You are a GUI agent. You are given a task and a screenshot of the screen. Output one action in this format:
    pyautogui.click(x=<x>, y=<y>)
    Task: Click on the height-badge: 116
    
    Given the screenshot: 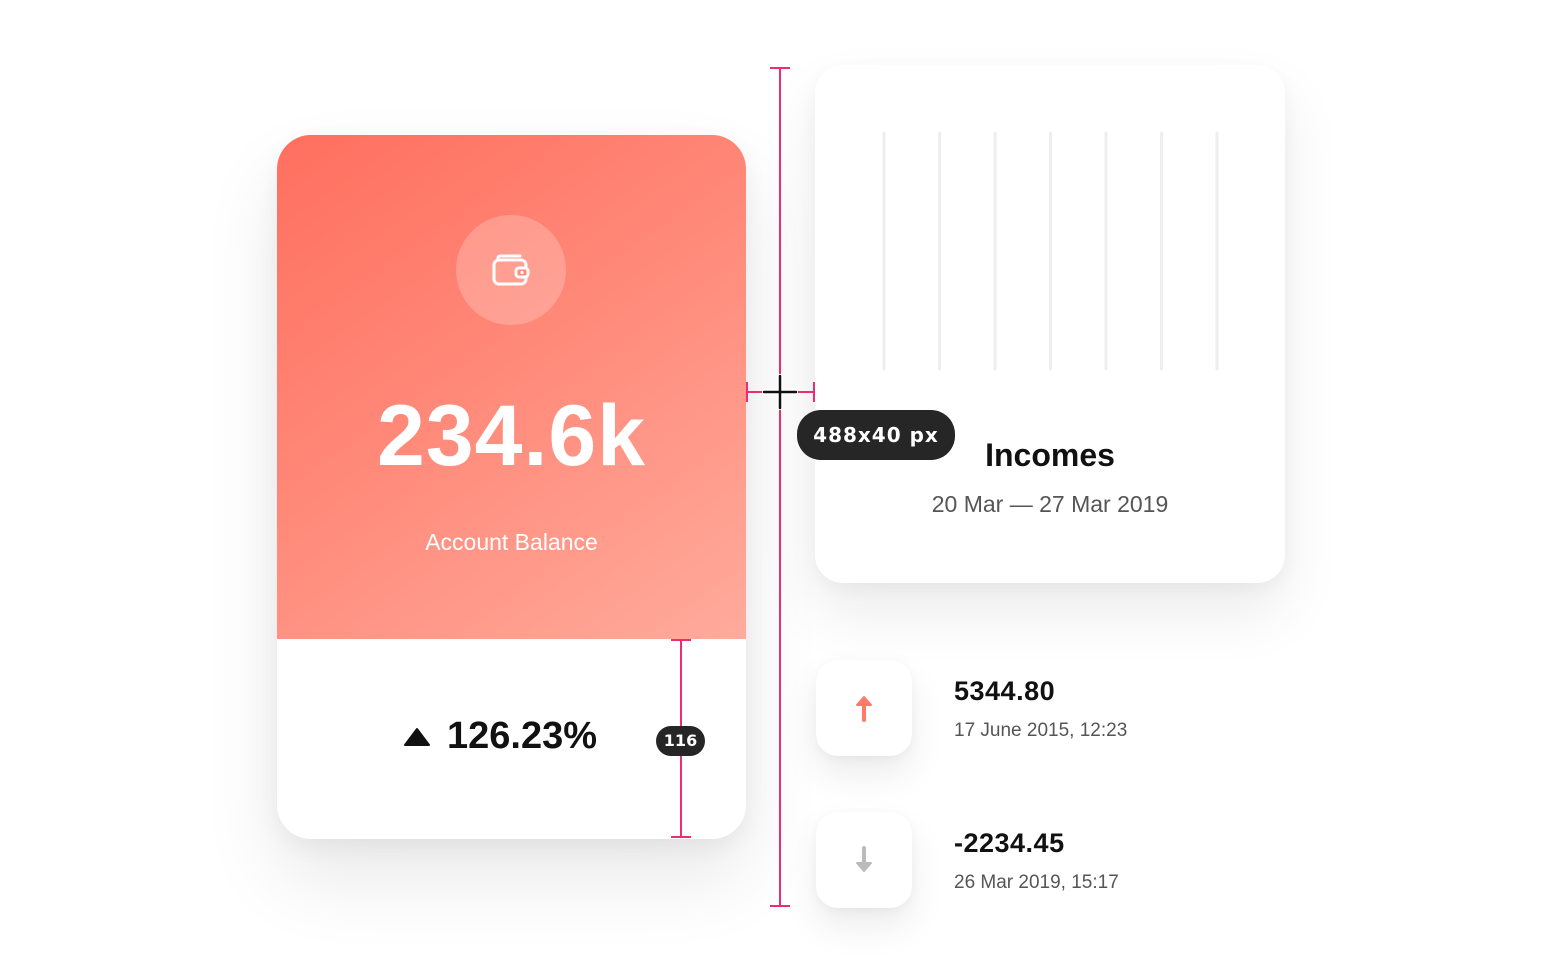 What is the action you would take?
    pyautogui.click(x=680, y=741)
    